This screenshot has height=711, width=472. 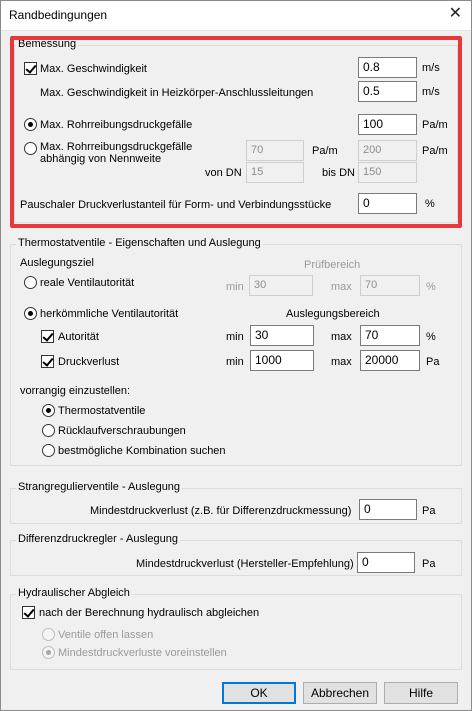 I want to click on autoritaet-checkbox, so click(x=47, y=336).